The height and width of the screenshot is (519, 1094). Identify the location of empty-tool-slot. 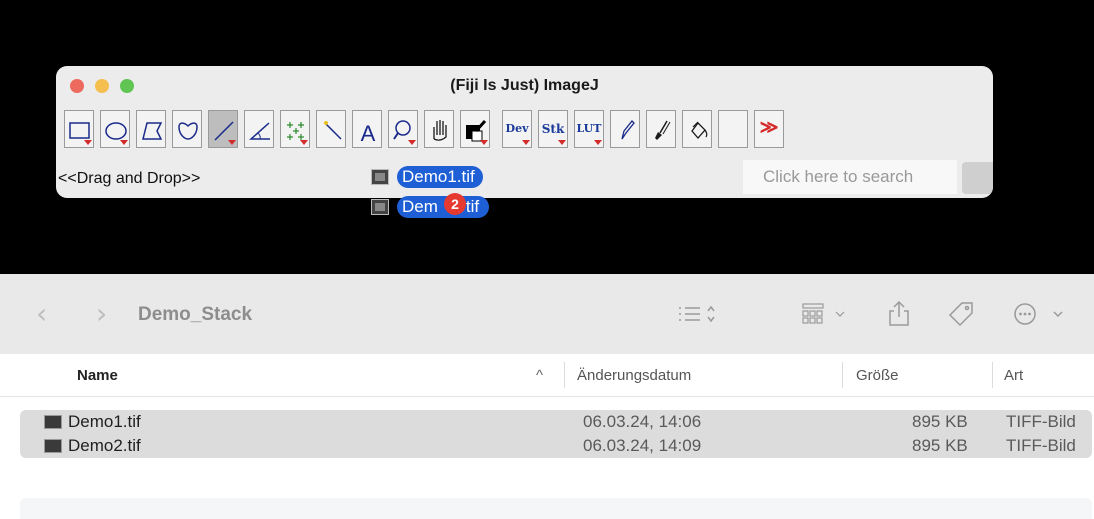
(733, 129).